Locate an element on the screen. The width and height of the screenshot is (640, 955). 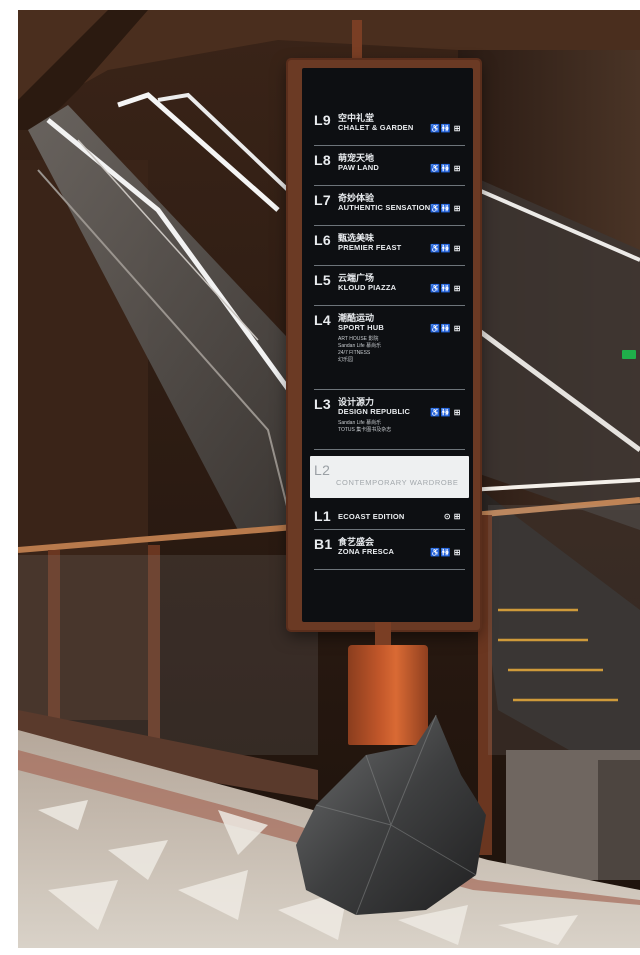
floor-code: L4 is located at coordinates (322, 320).